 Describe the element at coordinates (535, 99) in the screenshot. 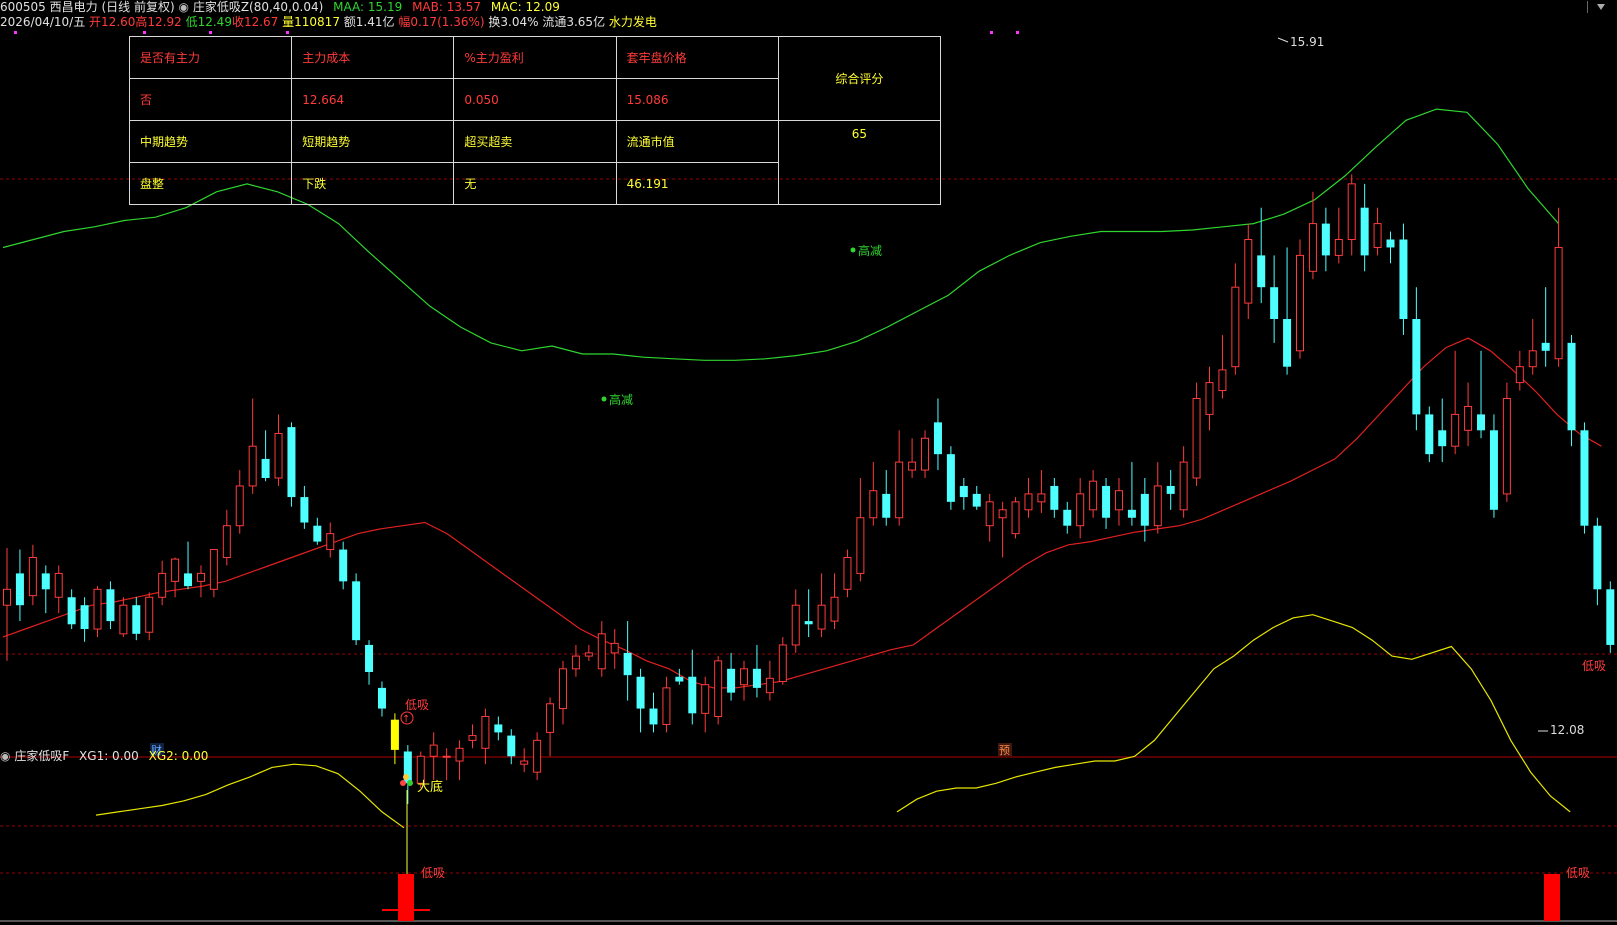

I see `table-value-profit: 0.050` at that location.